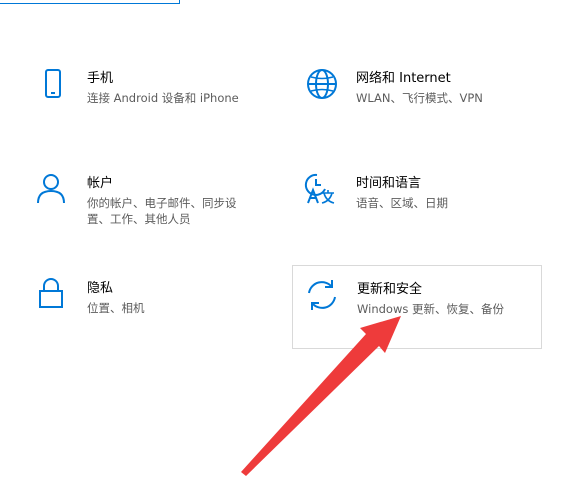 Image resolution: width=580 pixels, height=502 pixels. Describe the element at coordinates (51, 293) in the screenshot. I see `lock-icon` at that location.